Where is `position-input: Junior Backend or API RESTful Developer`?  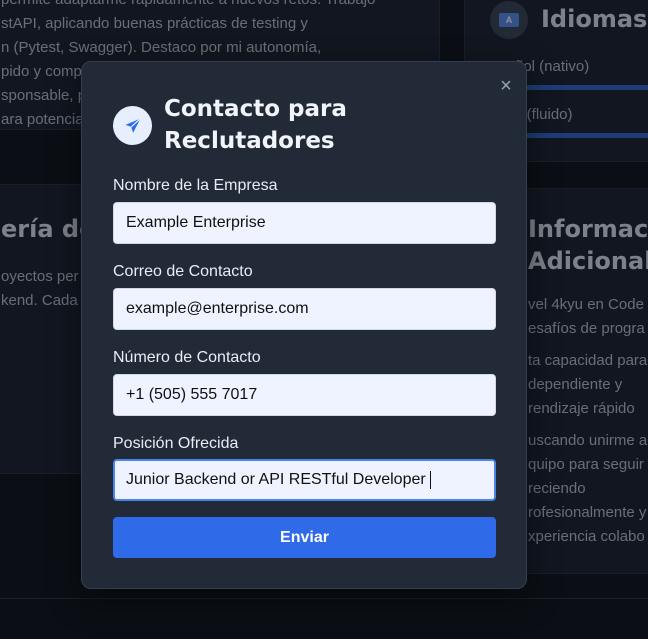
position-input: Junior Backend or API RESTful Developer is located at coordinates (304, 480).